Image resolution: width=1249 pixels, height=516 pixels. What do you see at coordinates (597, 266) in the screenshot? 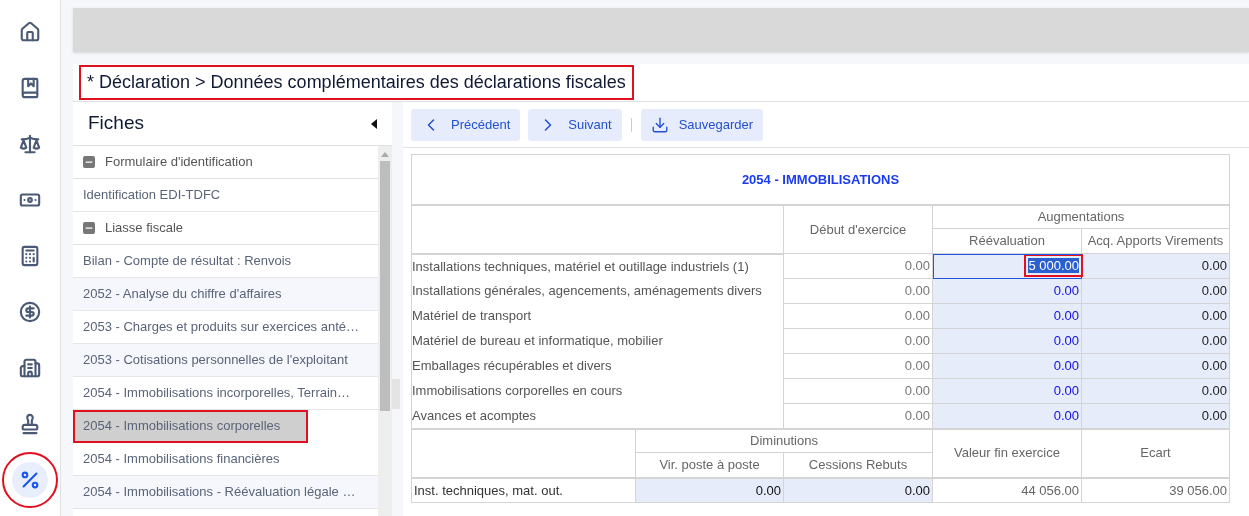
I see `row-label: Installations techniques, matériel et outillage industriels (1)` at bounding box center [597, 266].